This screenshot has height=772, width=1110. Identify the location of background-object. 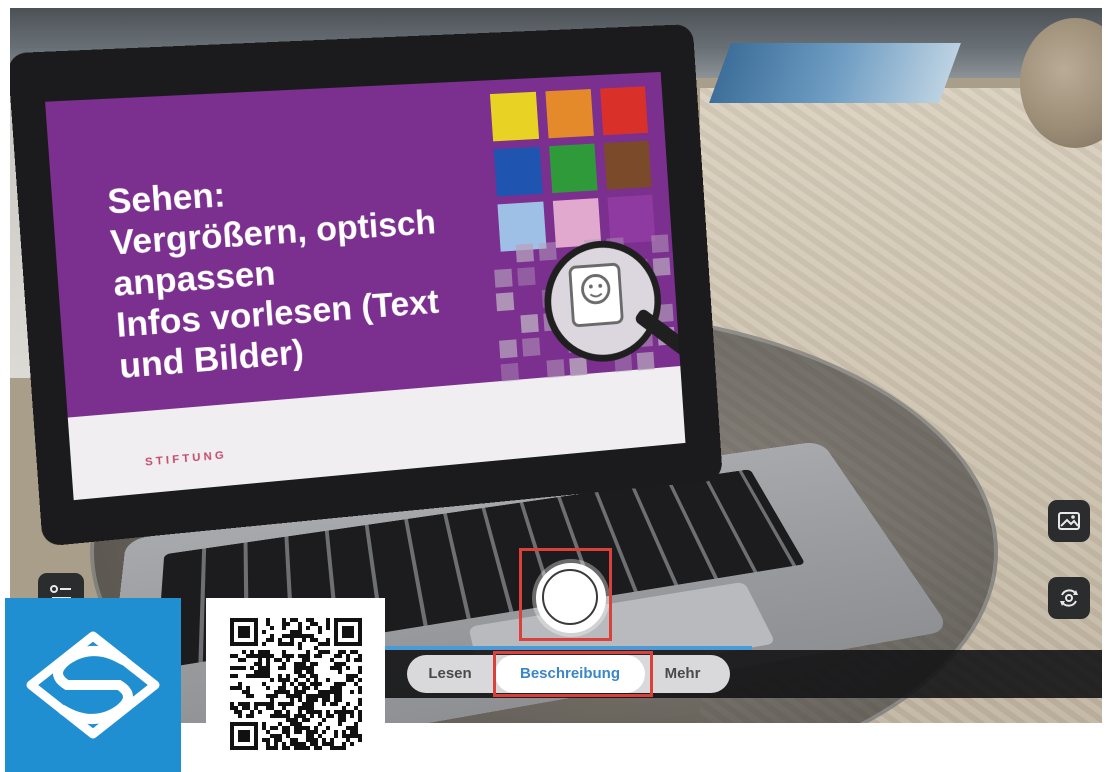
(835, 73).